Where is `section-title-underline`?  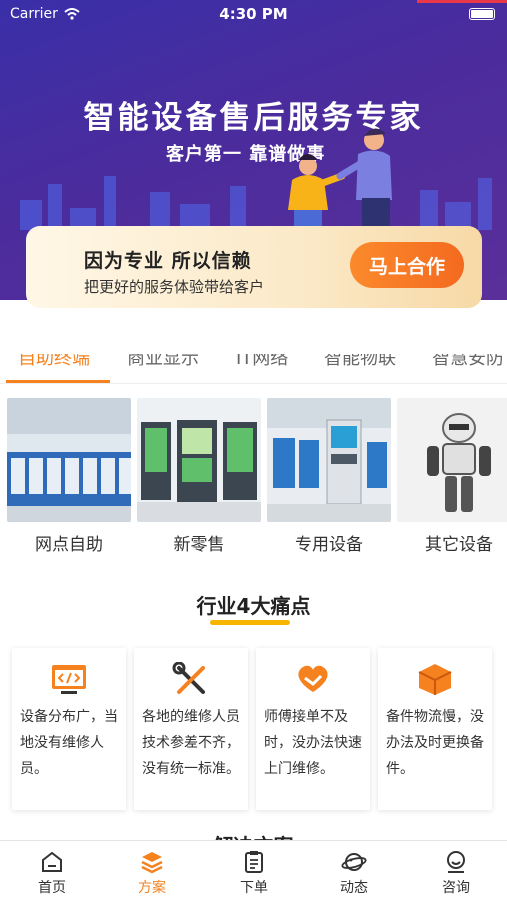 section-title-underline is located at coordinates (250, 622).